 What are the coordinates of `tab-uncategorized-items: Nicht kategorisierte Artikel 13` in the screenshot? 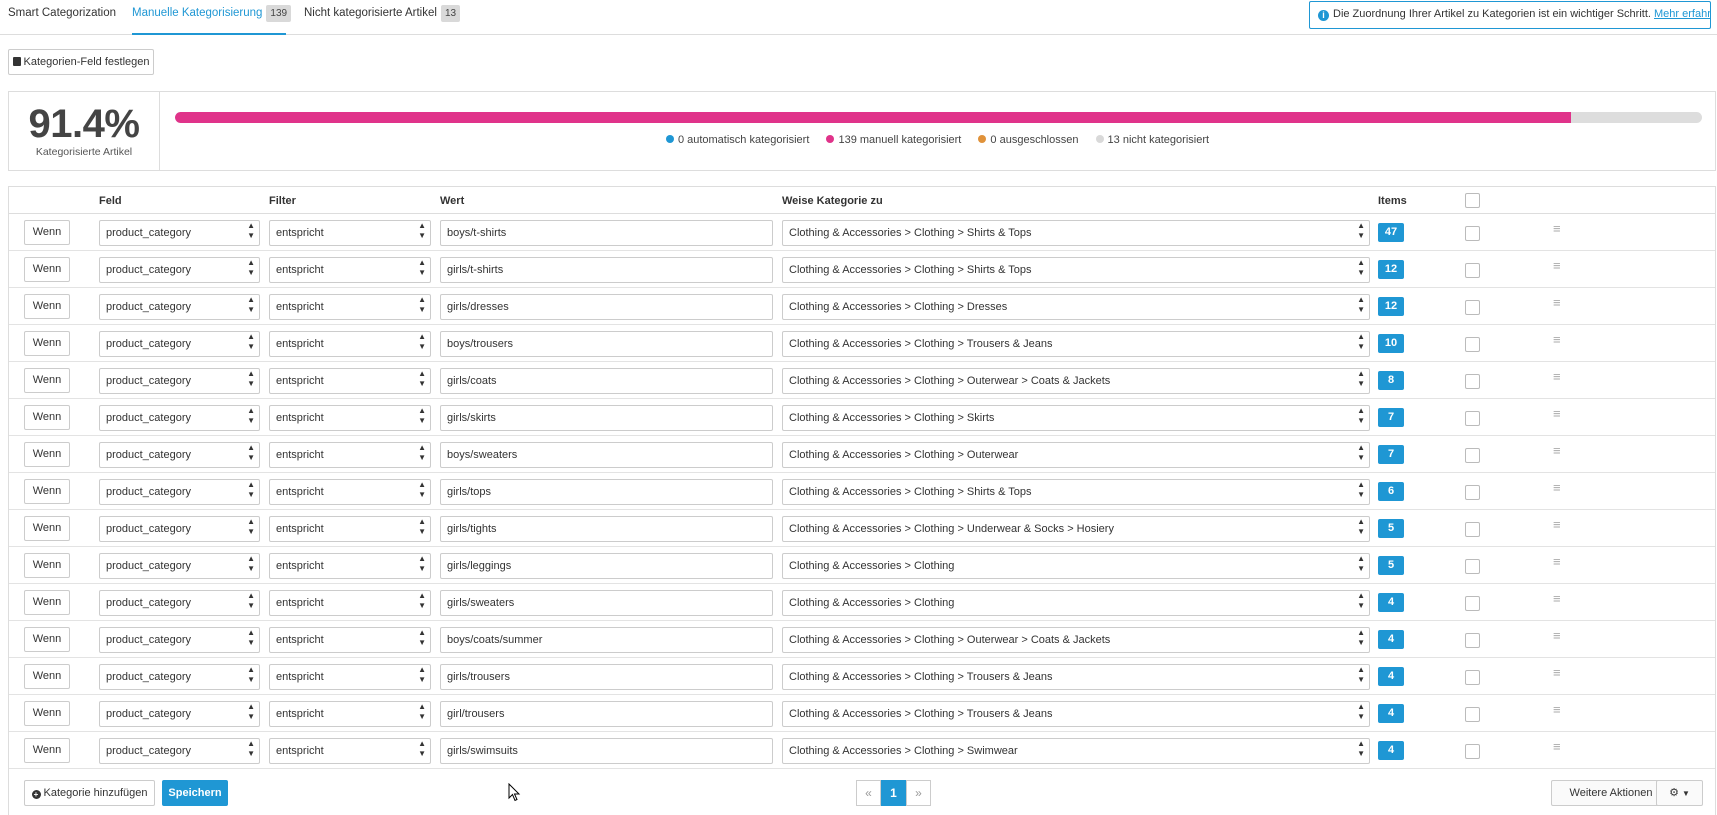 It's located at (382, 17).